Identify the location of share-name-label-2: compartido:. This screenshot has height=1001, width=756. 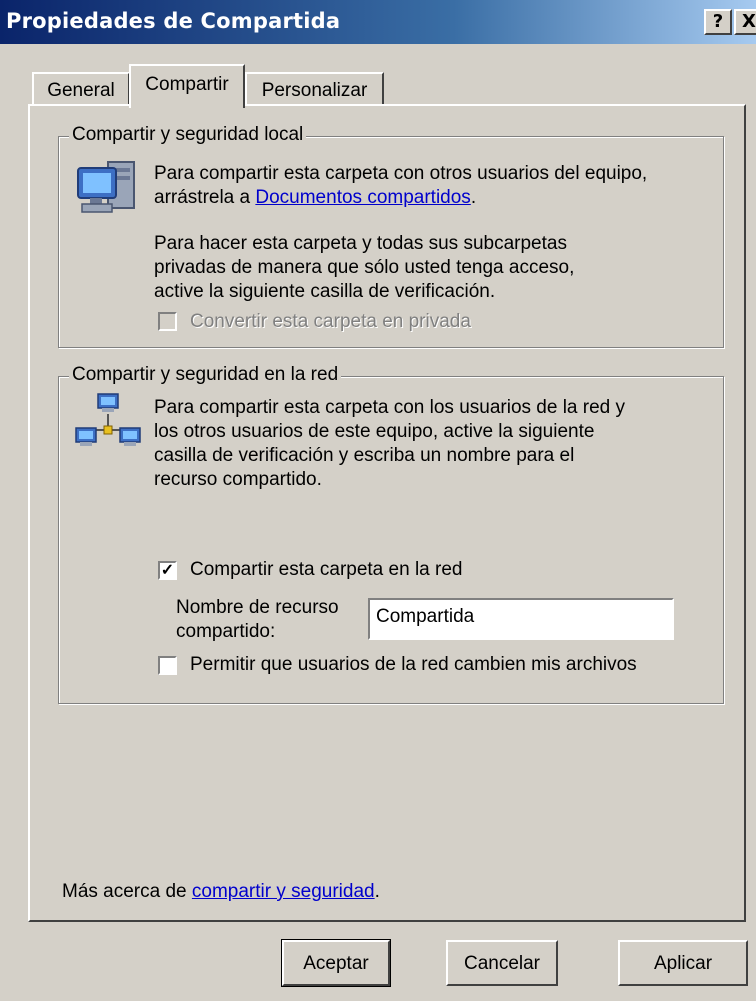
(226, 631).